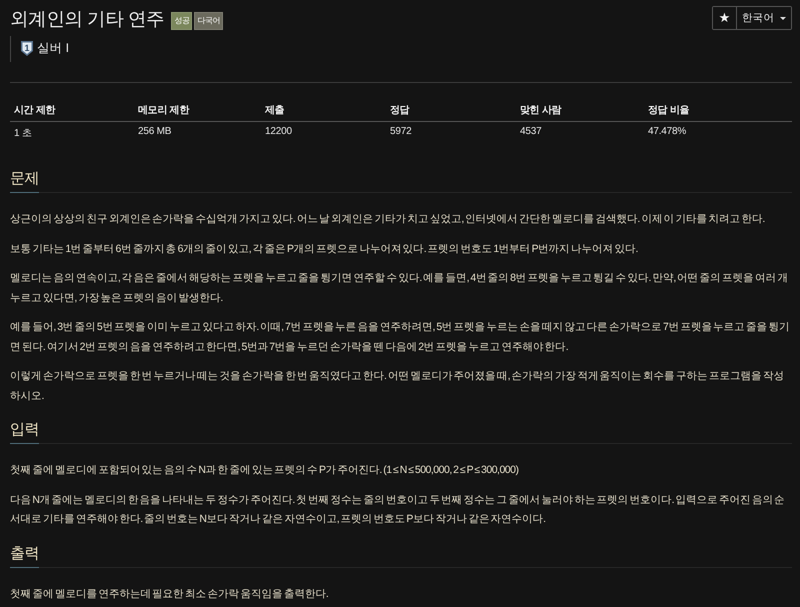 This screenshot has height=607, width=800. What do you see at coordinates (87, 19) in the screenshot?
I see `problem-title: 외계인의 기타 연주` at bounding box center [87, 19].